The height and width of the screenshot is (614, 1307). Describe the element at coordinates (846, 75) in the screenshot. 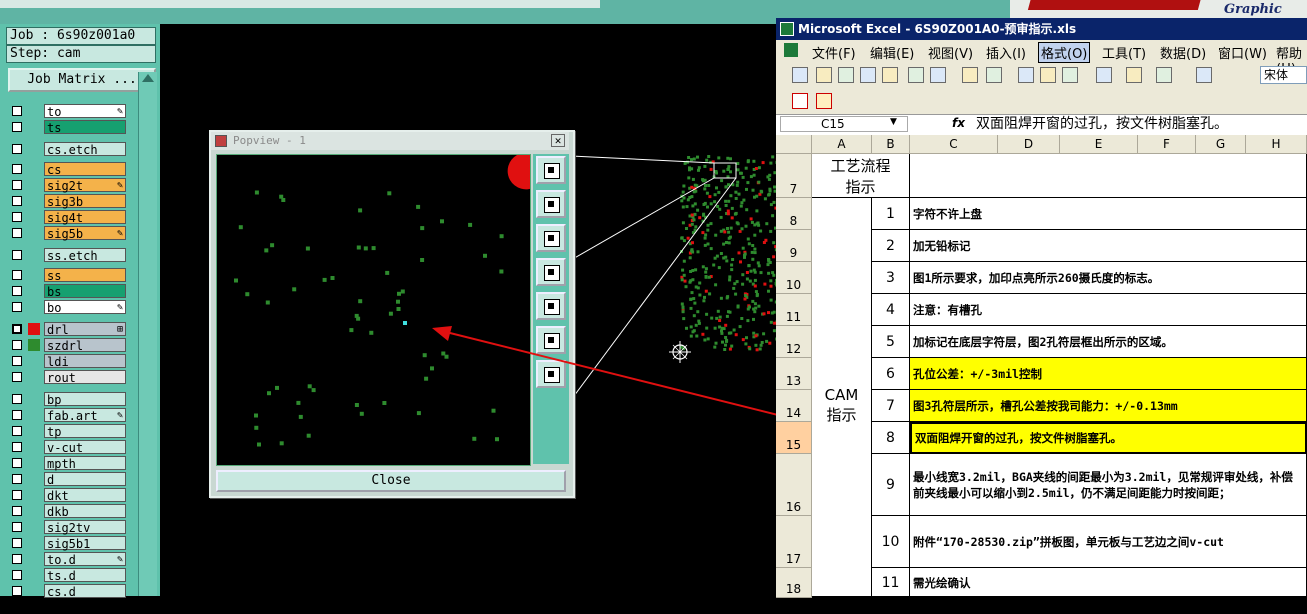

I see `save-icon` at that location.